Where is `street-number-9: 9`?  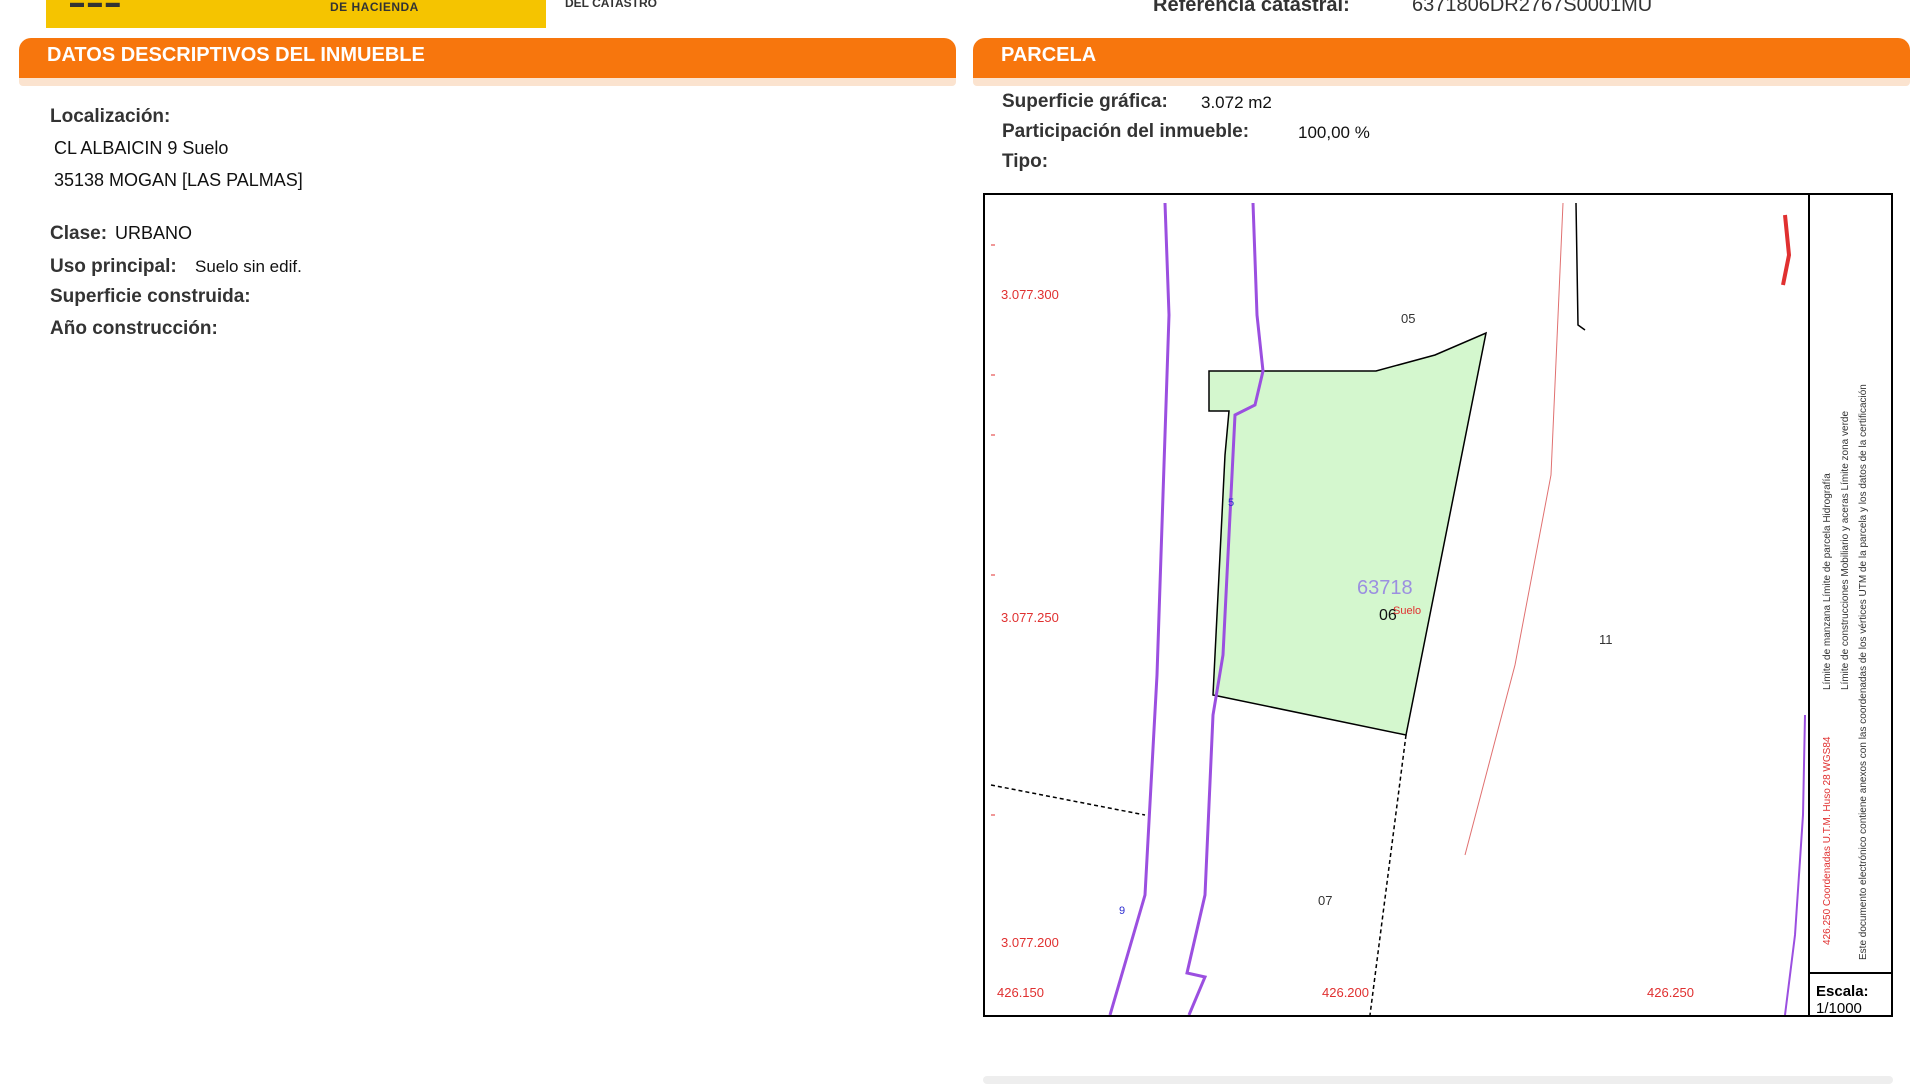
street-number-9: 9 is located at coordinates (1122, 911).